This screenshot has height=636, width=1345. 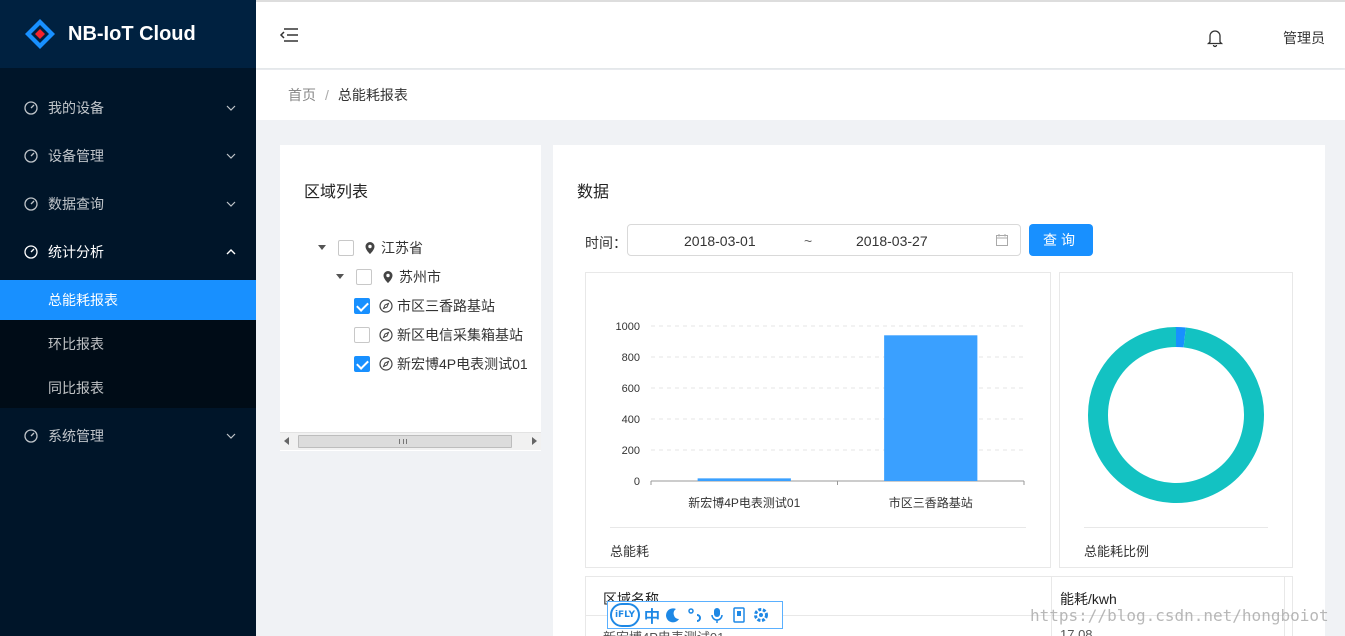 I want to click on sidebar-item-statistics: 统计分析, so click(x=128, y=252).